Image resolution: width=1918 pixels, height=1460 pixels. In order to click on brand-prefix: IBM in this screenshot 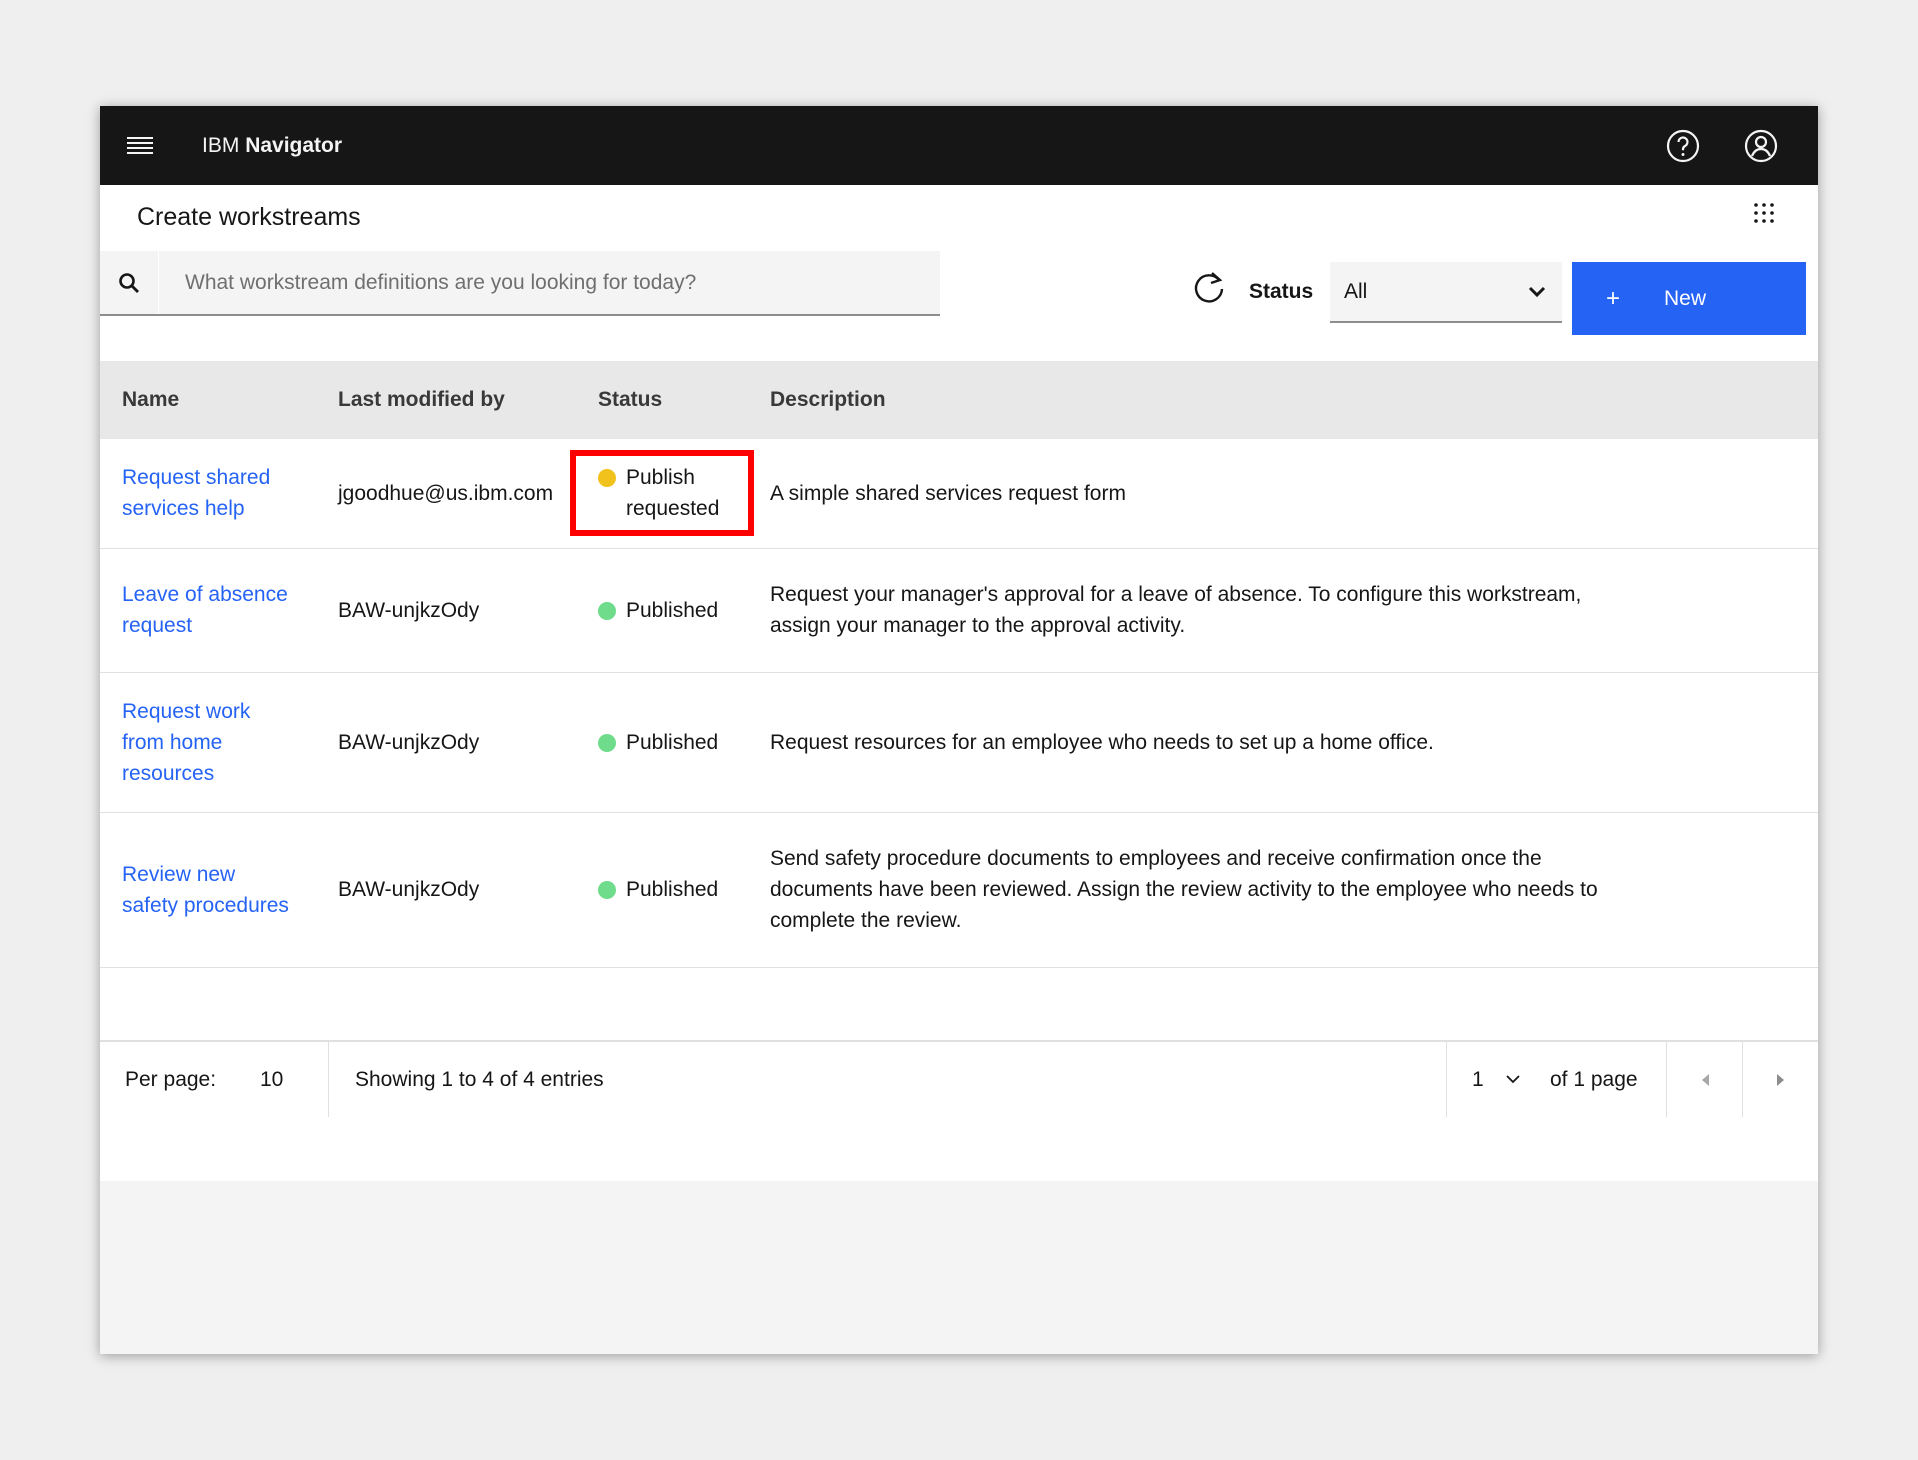, I will do `click(221, 145)`.